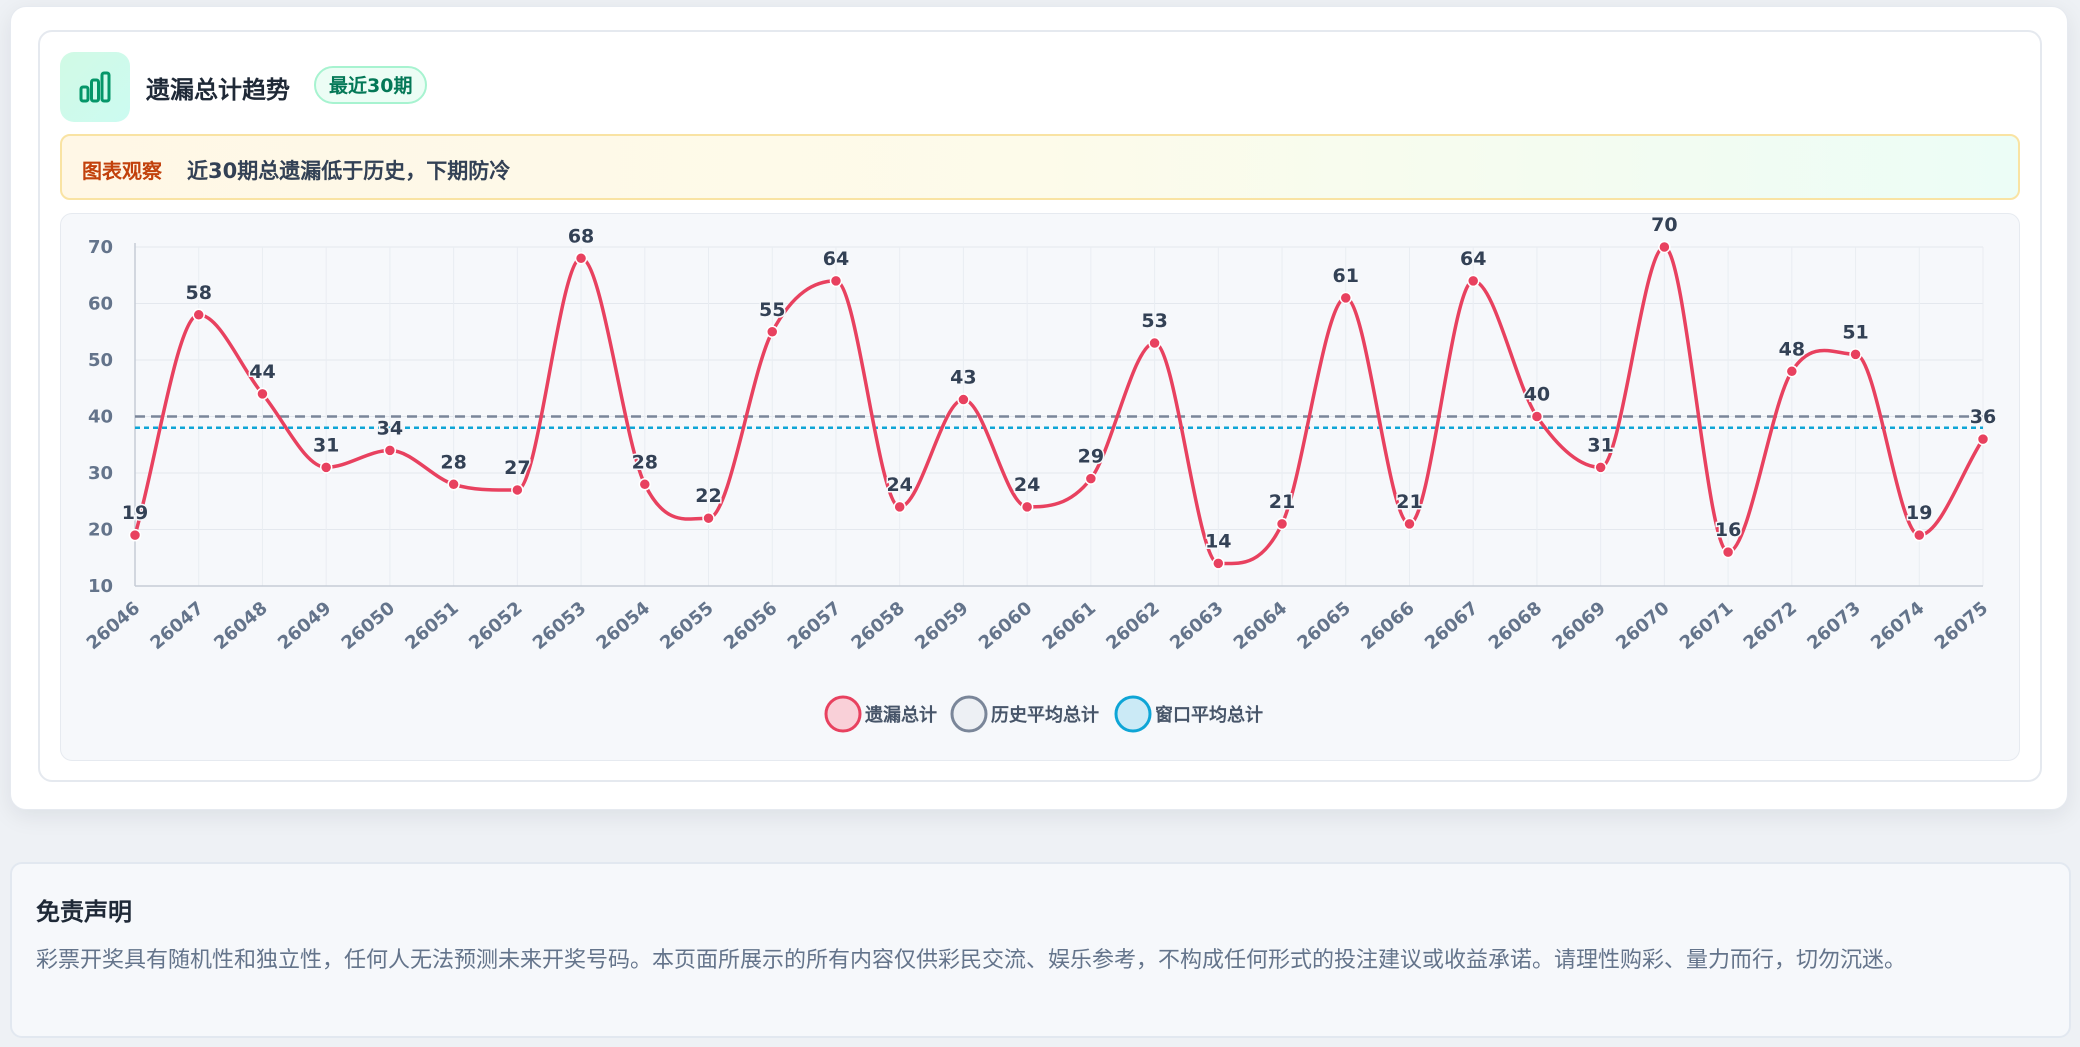  What do you see at coordinates (368, 626) in the screenshot?
I see `x-tick-label: 26050` at bounding box center [368, 626].